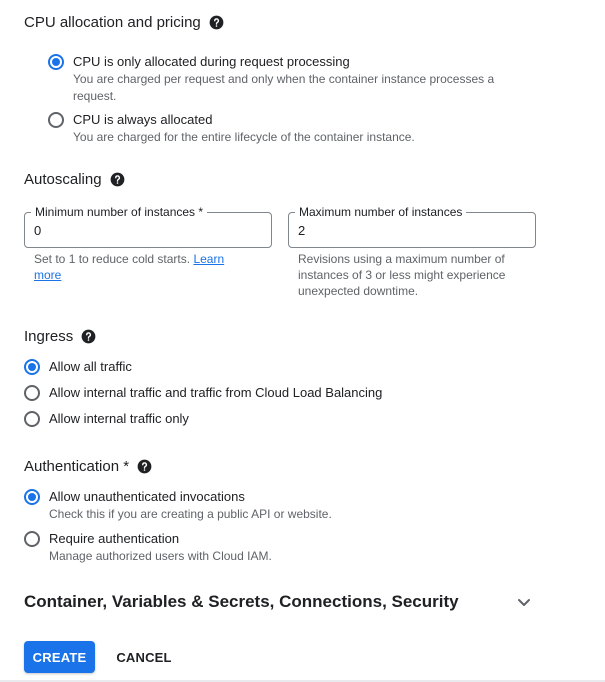 The width and height of the screenshot is (605, 682). What do you see at coordinates (32, 497) in the screenshot?
I see `auth-unauthenticated-radio` at bounding box center [32, 497].